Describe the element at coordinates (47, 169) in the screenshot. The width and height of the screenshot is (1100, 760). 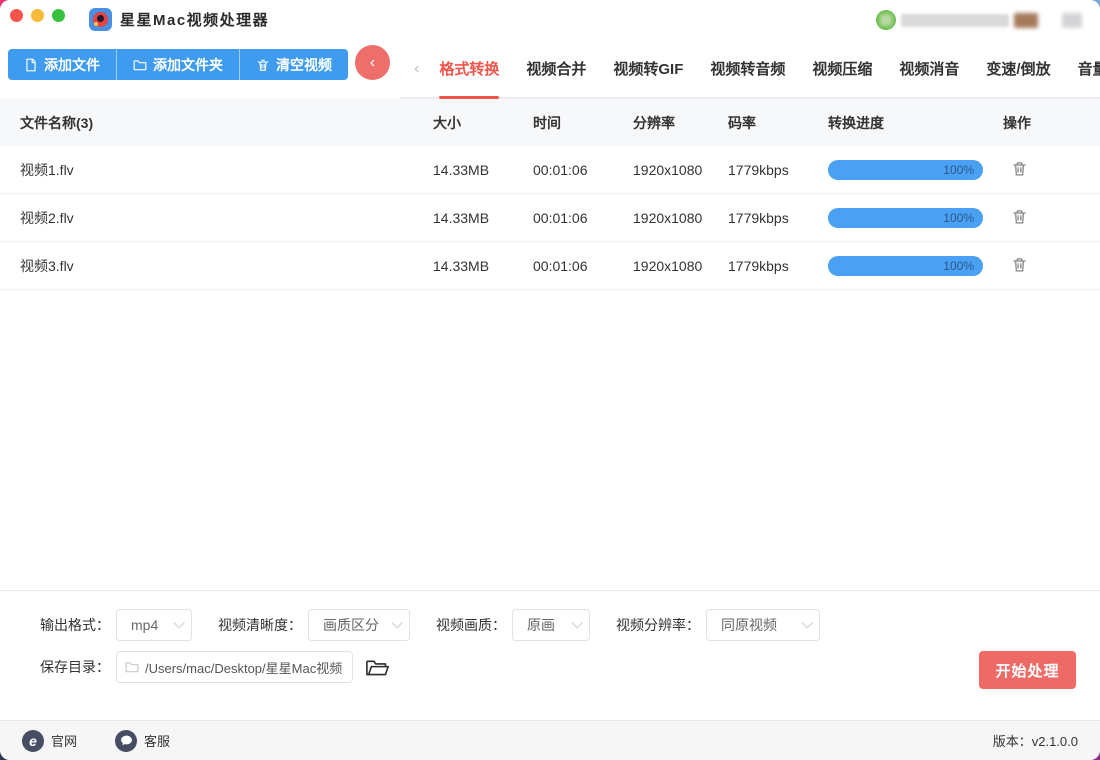
I see `file-name: 视频1.flv` at that location.